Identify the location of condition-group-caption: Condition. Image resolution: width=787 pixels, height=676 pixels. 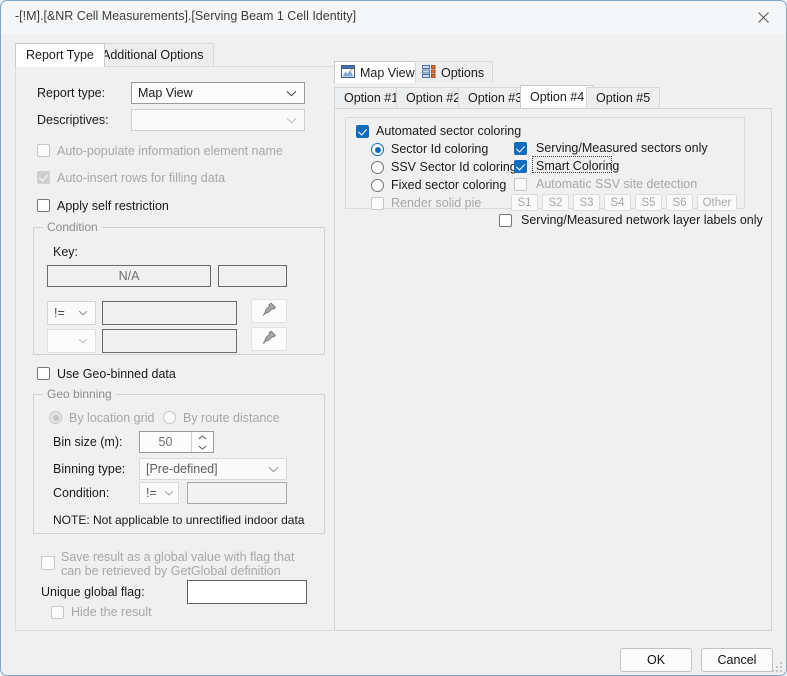
(72, 227).